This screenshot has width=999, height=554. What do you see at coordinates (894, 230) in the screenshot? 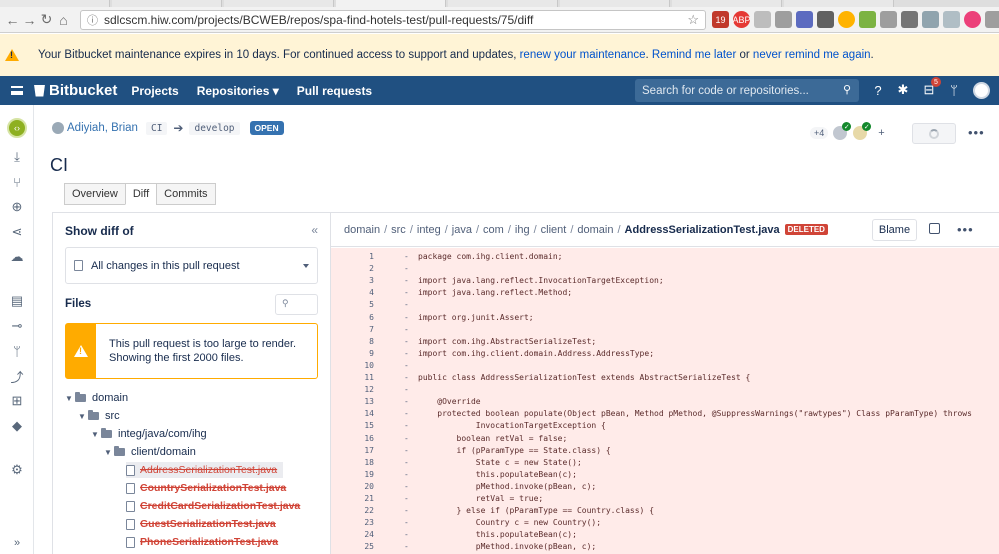
I see `blame-button: Blame` at bounding box center [894, 230].